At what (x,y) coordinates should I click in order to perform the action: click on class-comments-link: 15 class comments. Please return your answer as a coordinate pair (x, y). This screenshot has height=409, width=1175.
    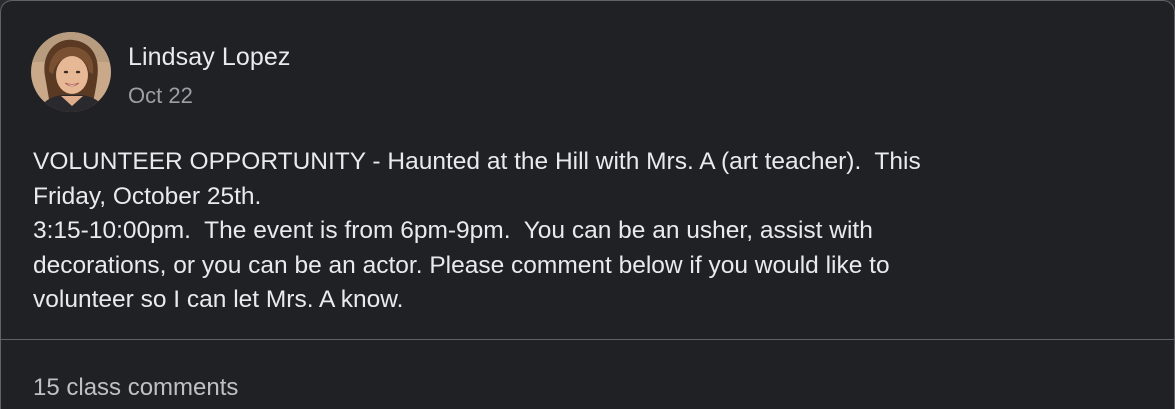
    Looking at the image, I should click on (135, 388).